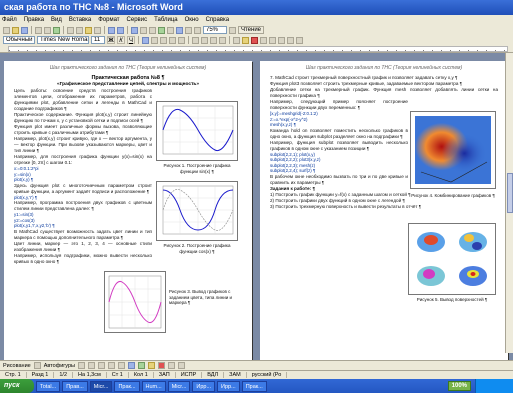  Describe the element at coordinates (170, 30) in the screenshot. I see `columns-icon` at that location.